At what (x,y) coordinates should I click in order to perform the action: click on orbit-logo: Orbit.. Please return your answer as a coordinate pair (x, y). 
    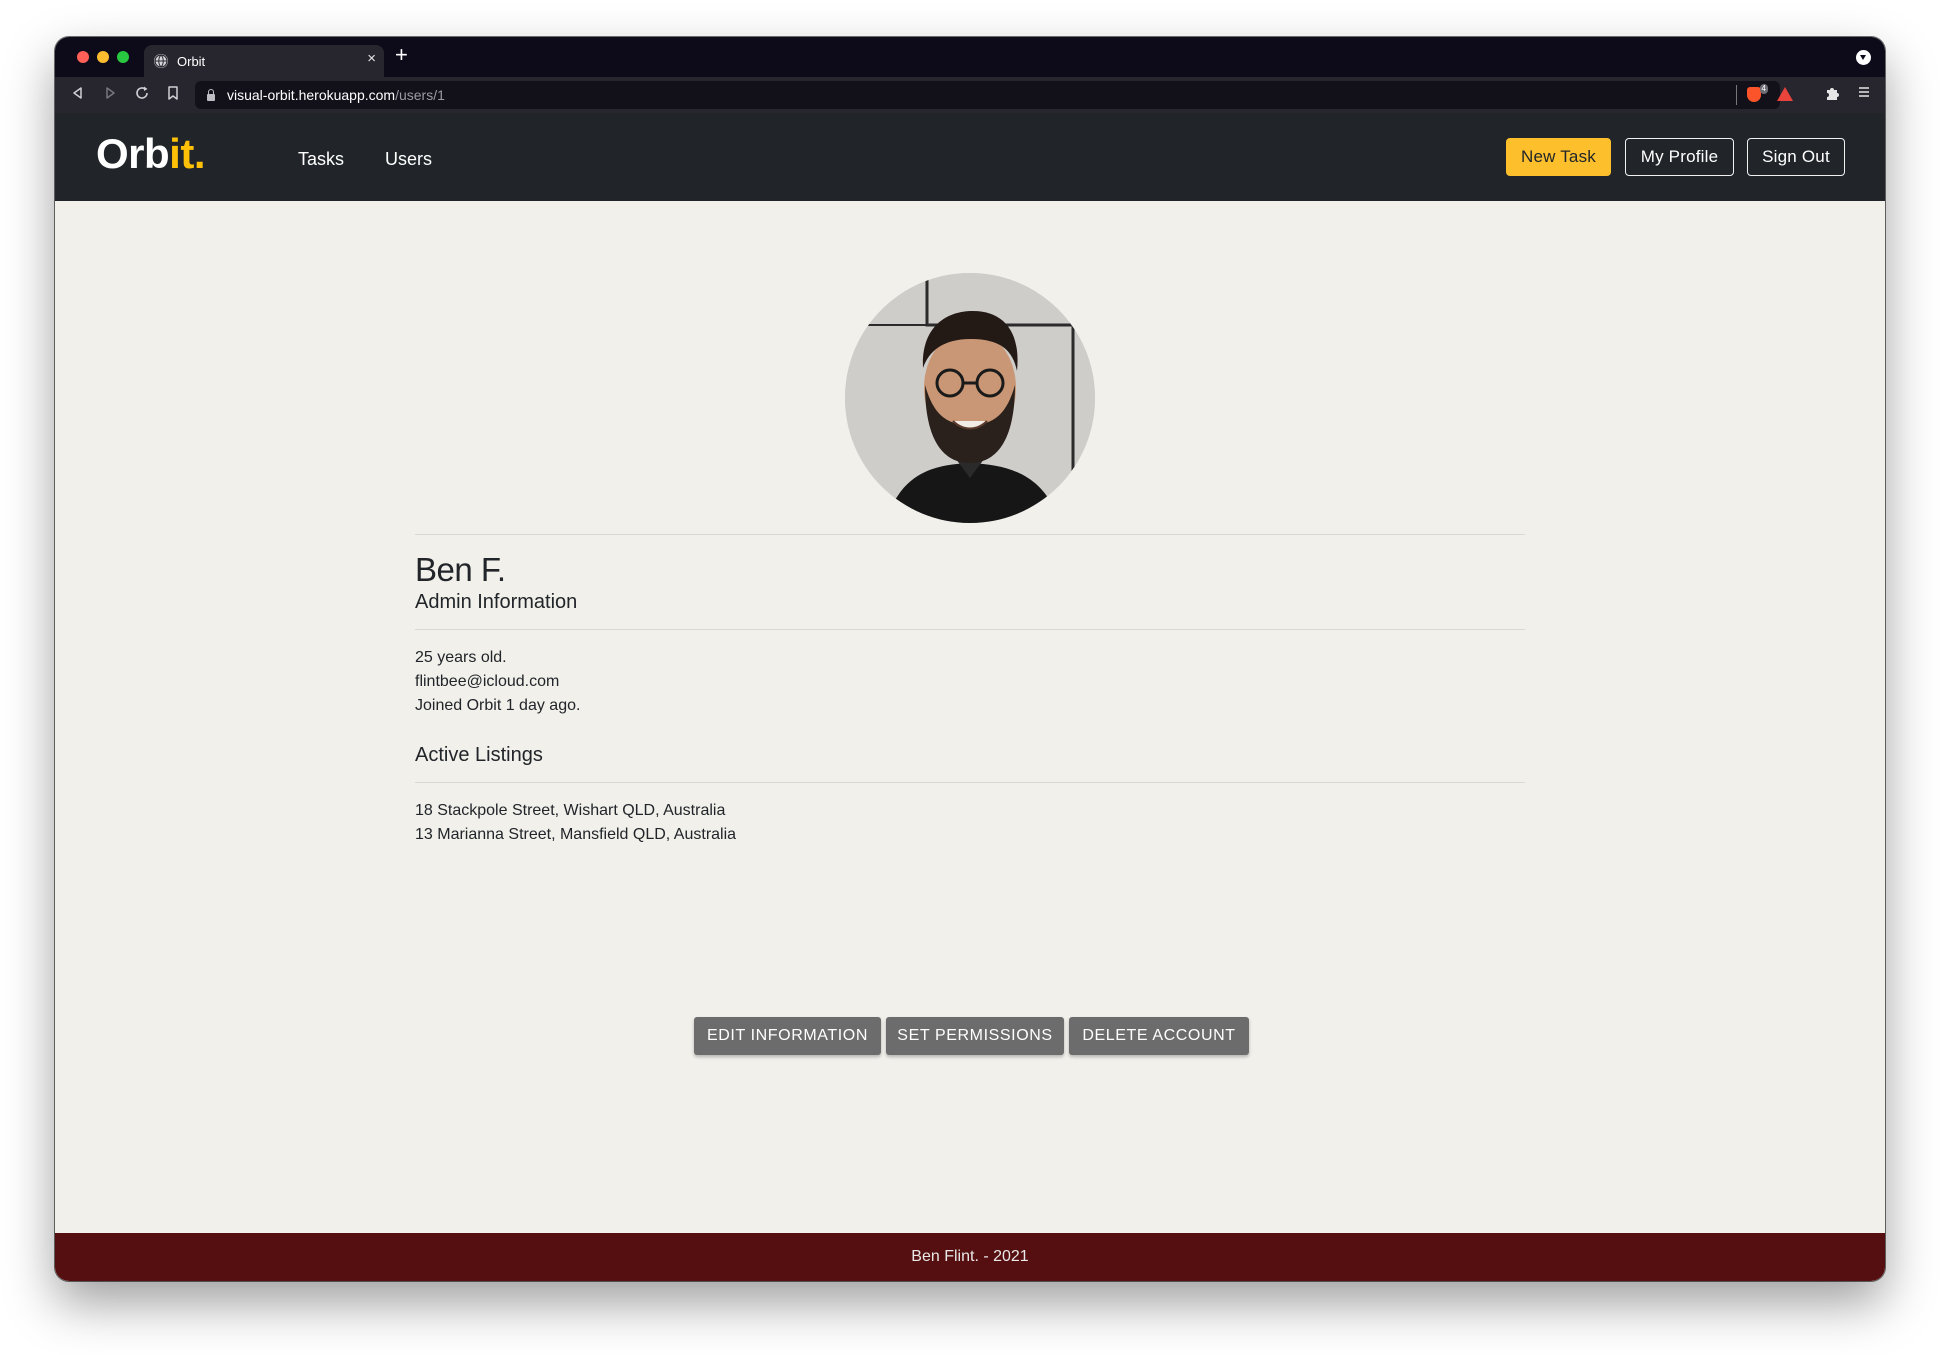
    Looking at the image, I should click on (151, 154).